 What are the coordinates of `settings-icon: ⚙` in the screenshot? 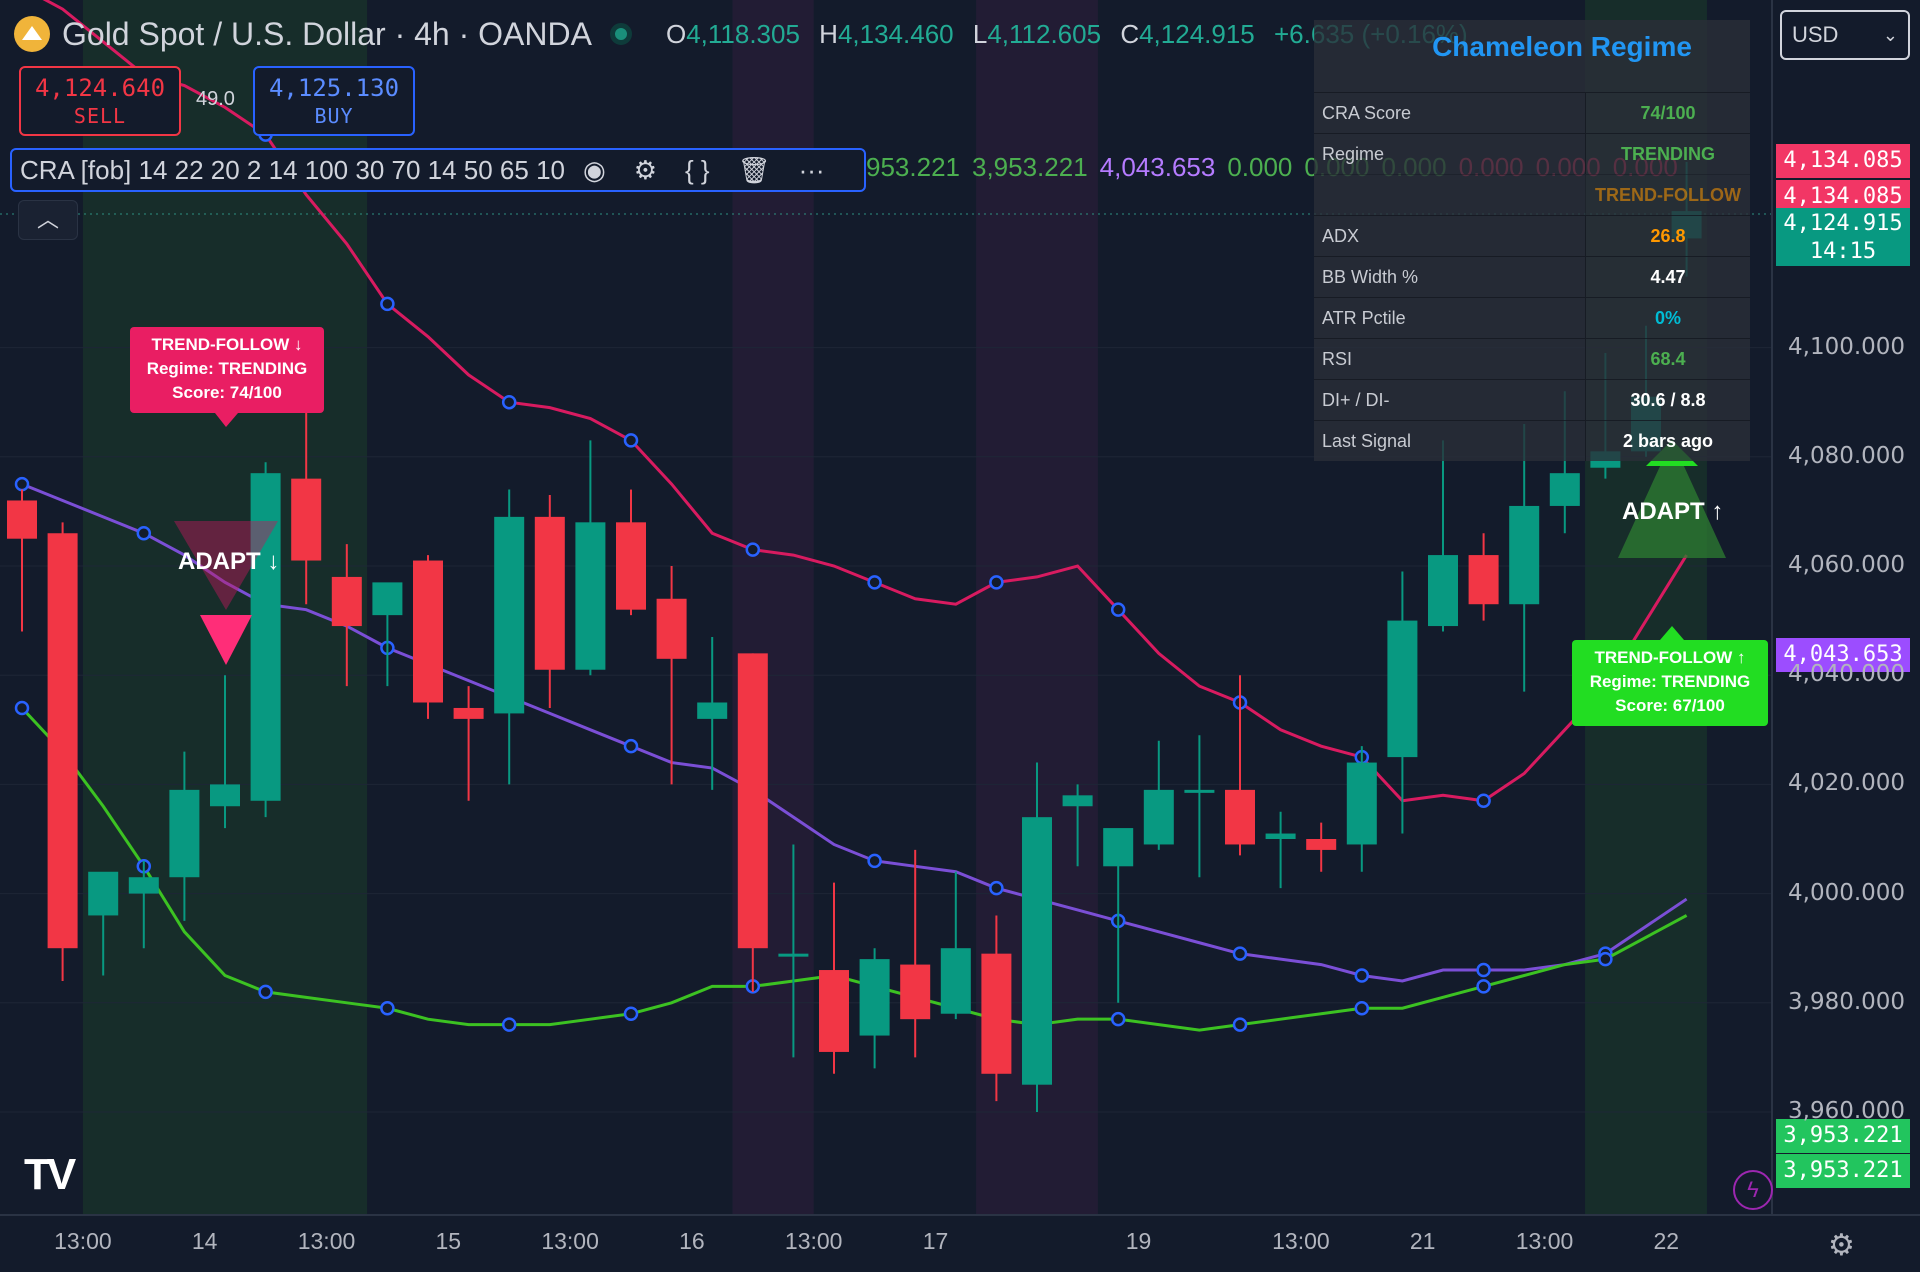 It's located at (645, 170).